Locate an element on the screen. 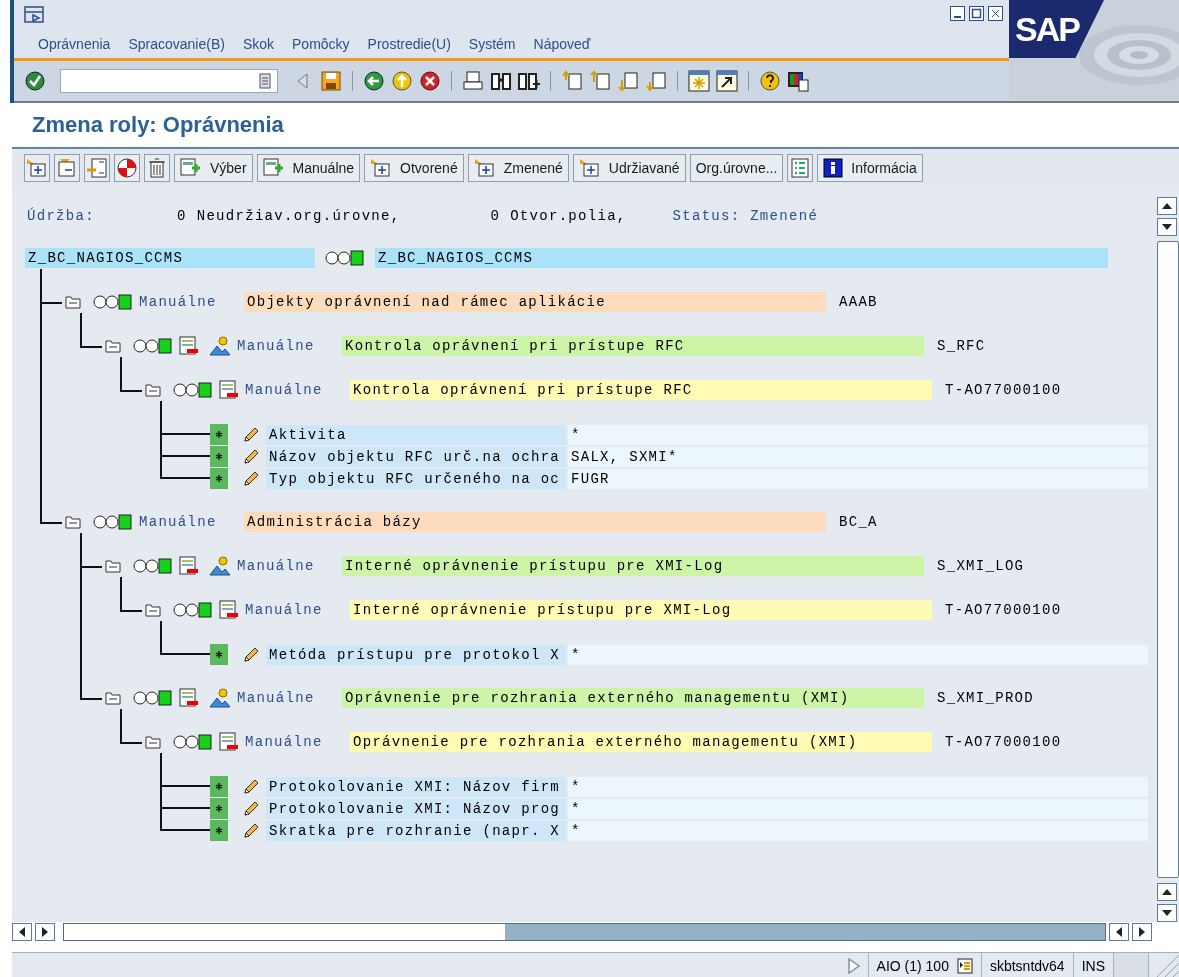 This screenshot has height=977, width=1179. traffic-light-icon is located at coordinates (193, 742).